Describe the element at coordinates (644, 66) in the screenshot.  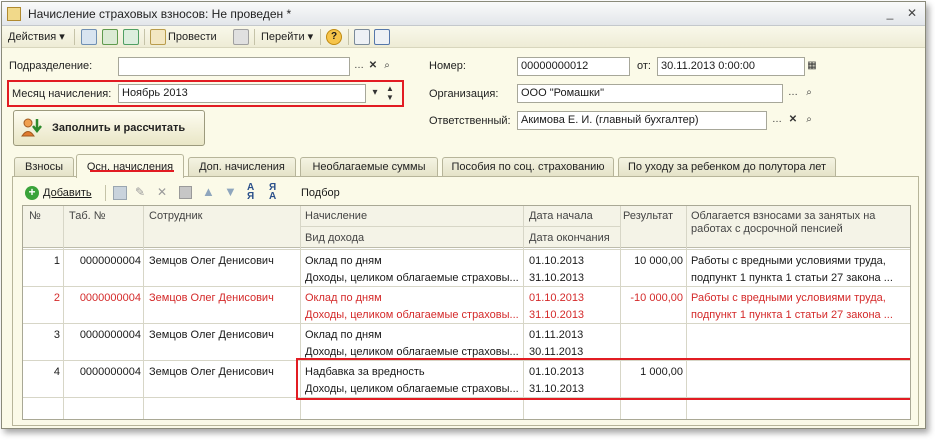
I see `date-label: от:` at that location.